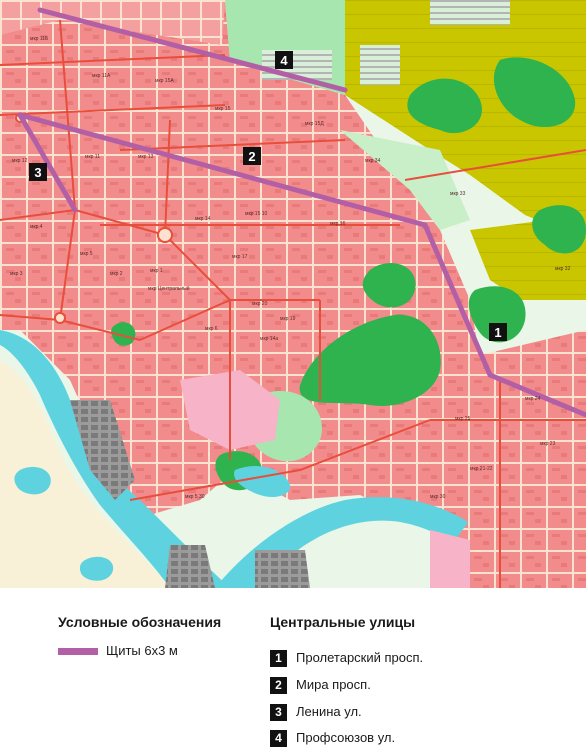  What do you see at coordinates (343, 622) in the screenshot?
I see `legend-streets-title: Центральные улицы` at bounding box center [343, 622].